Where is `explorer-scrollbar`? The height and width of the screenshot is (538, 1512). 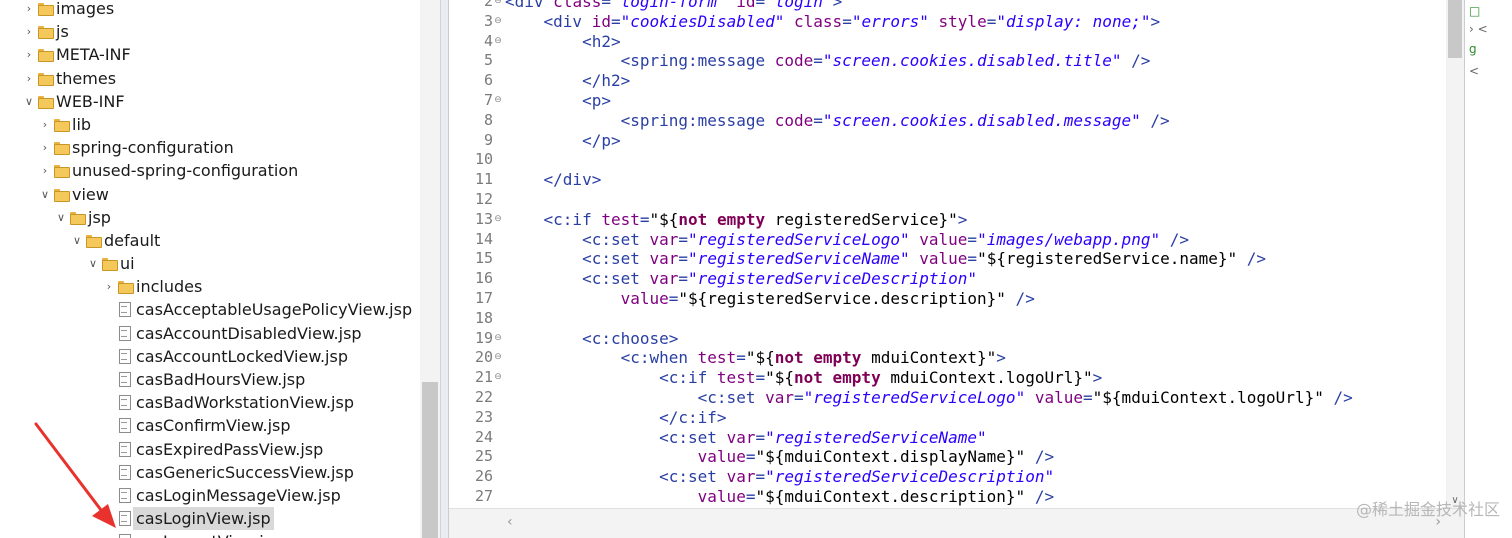 explorer-scrollbar is located at coordinates (430, 269).